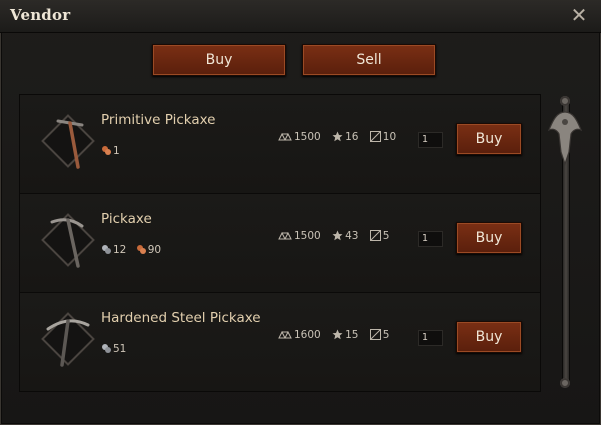 The height and width of the screenshot is (425, 601). I want to click on item-stats: 1500 16 10, so click(341, 139).